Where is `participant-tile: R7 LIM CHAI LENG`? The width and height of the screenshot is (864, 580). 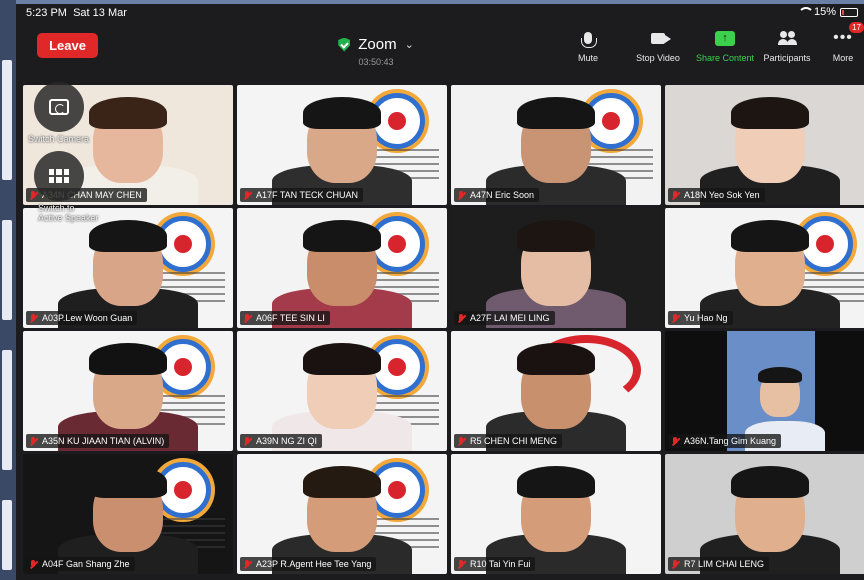 participant-tile: R7 LIM CHAI LENG is located at coordinates (764, 514).